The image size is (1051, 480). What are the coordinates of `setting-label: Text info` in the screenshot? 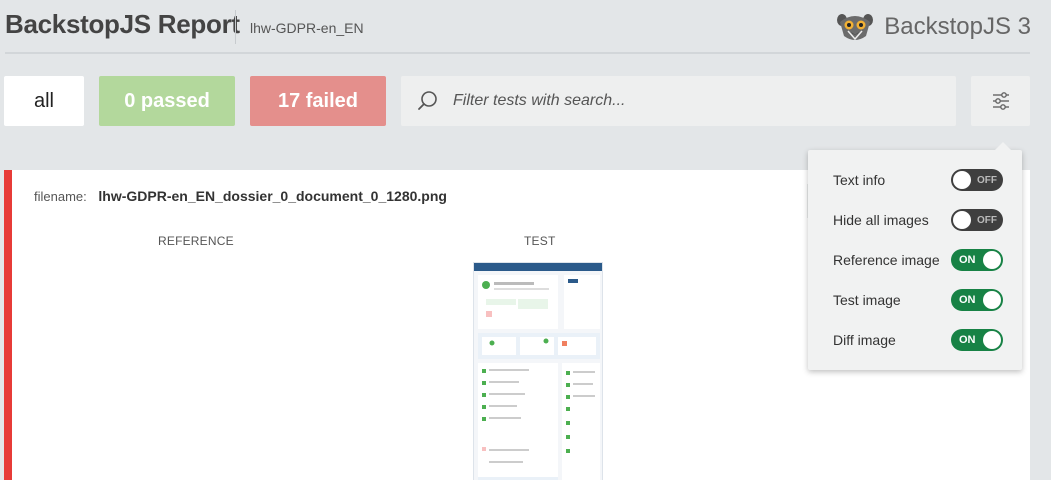 It's located at (859, 180).